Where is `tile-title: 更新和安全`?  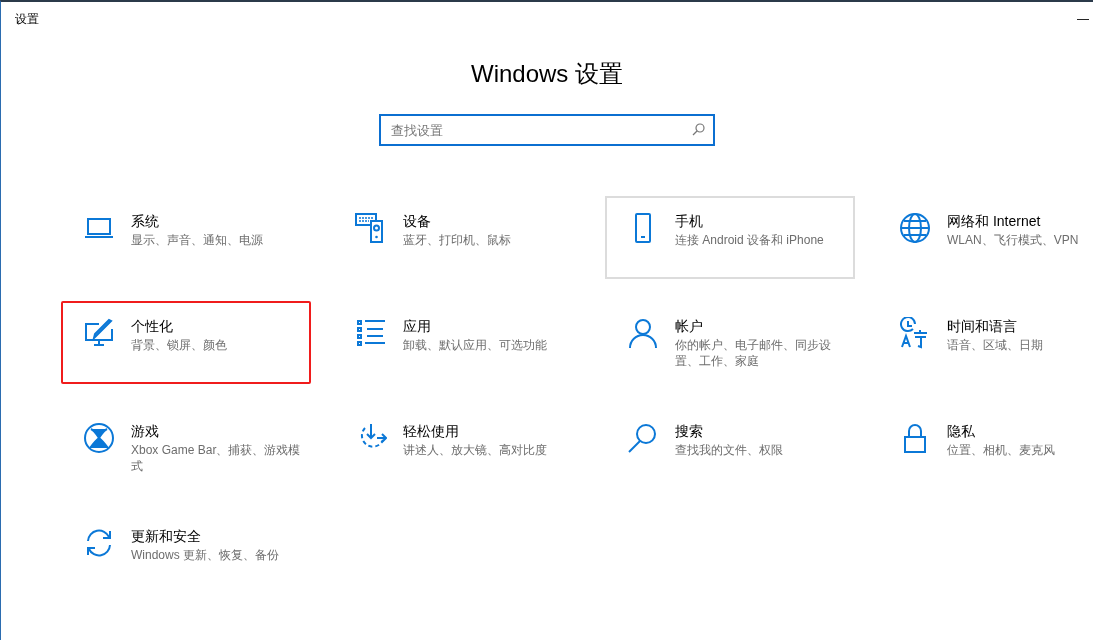
tile-title: 更新和安全 is located at coordinates (166, 536).